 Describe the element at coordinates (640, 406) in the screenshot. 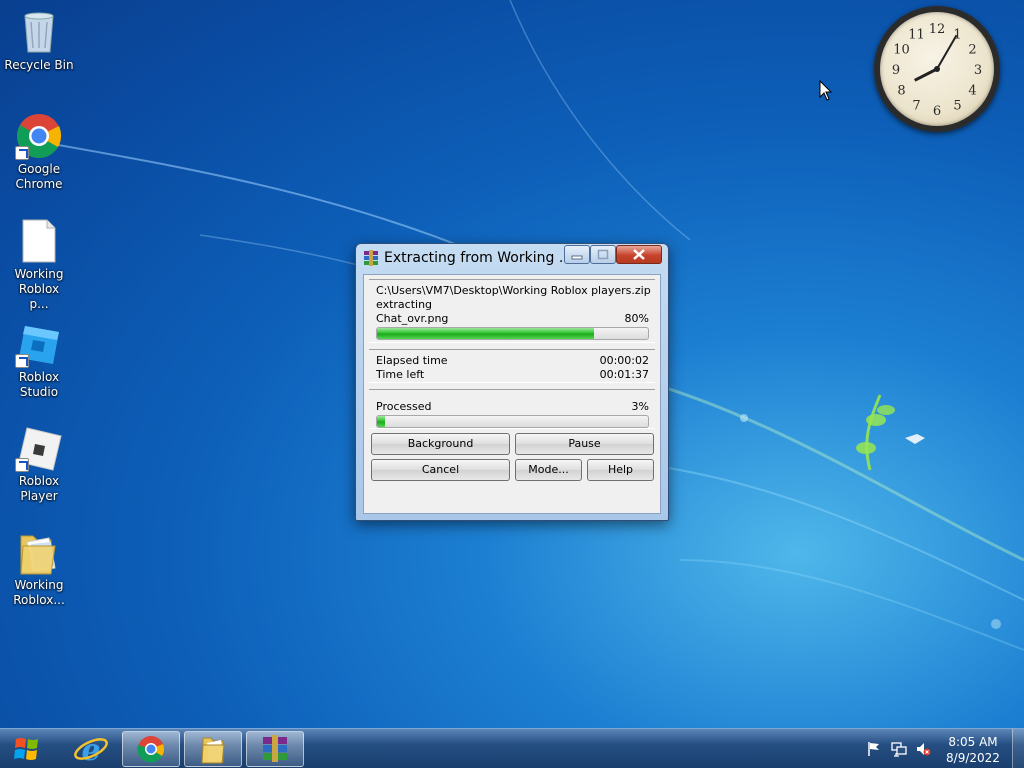

I see `processed-percent: 3%` at that location.